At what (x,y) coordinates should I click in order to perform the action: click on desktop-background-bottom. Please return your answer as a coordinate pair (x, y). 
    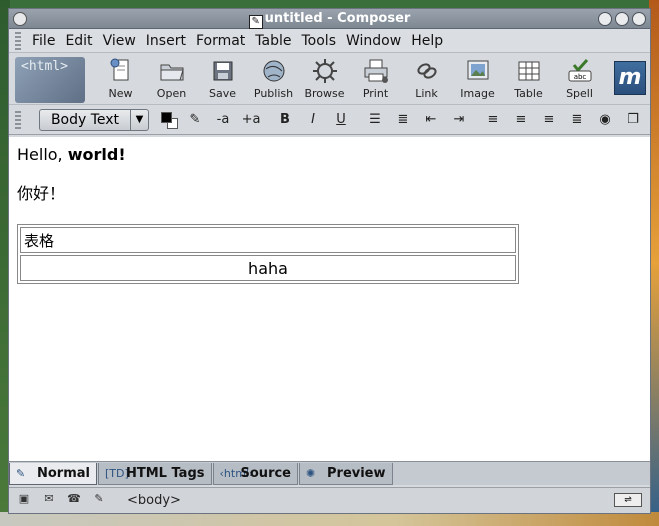
    Looking at the image, I should click on (329, 519).